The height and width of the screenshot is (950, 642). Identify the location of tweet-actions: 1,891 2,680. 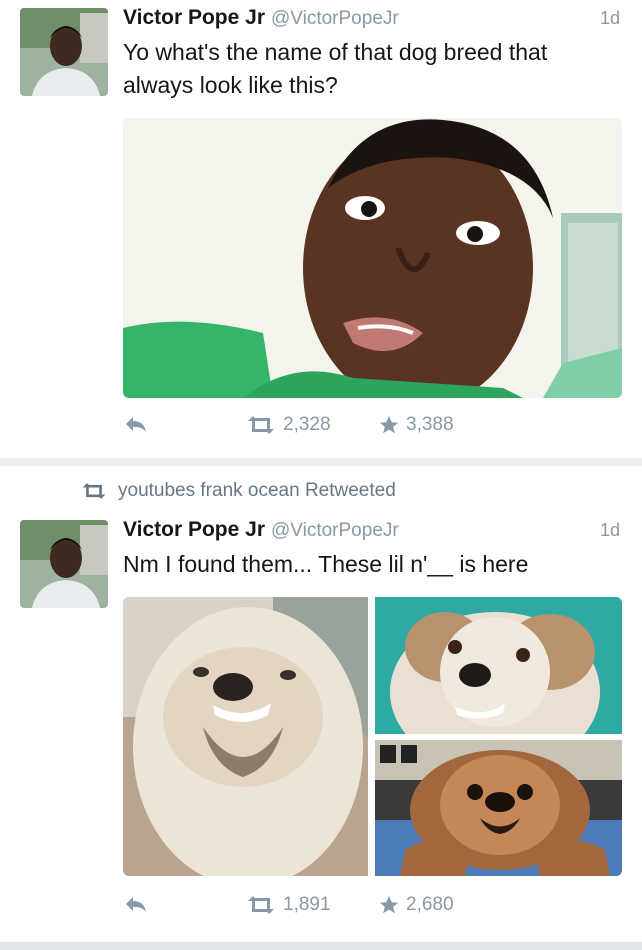
(323, 909).